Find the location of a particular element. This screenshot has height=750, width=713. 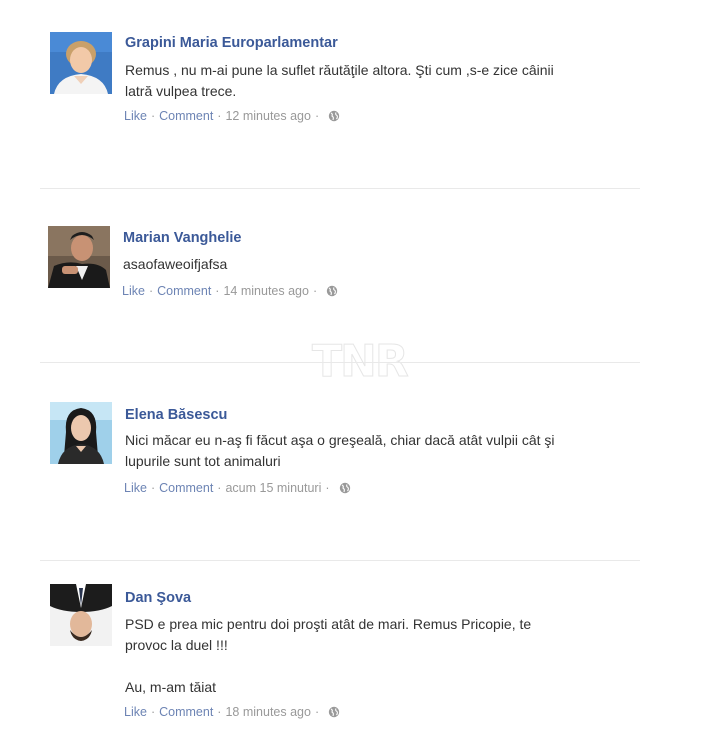

comment-line: Au, m-am tăiat is located at coordinates (171, 687).